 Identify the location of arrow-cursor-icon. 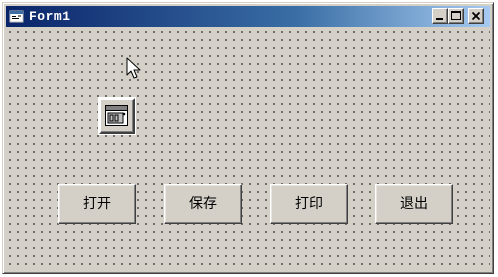
(135, 69).